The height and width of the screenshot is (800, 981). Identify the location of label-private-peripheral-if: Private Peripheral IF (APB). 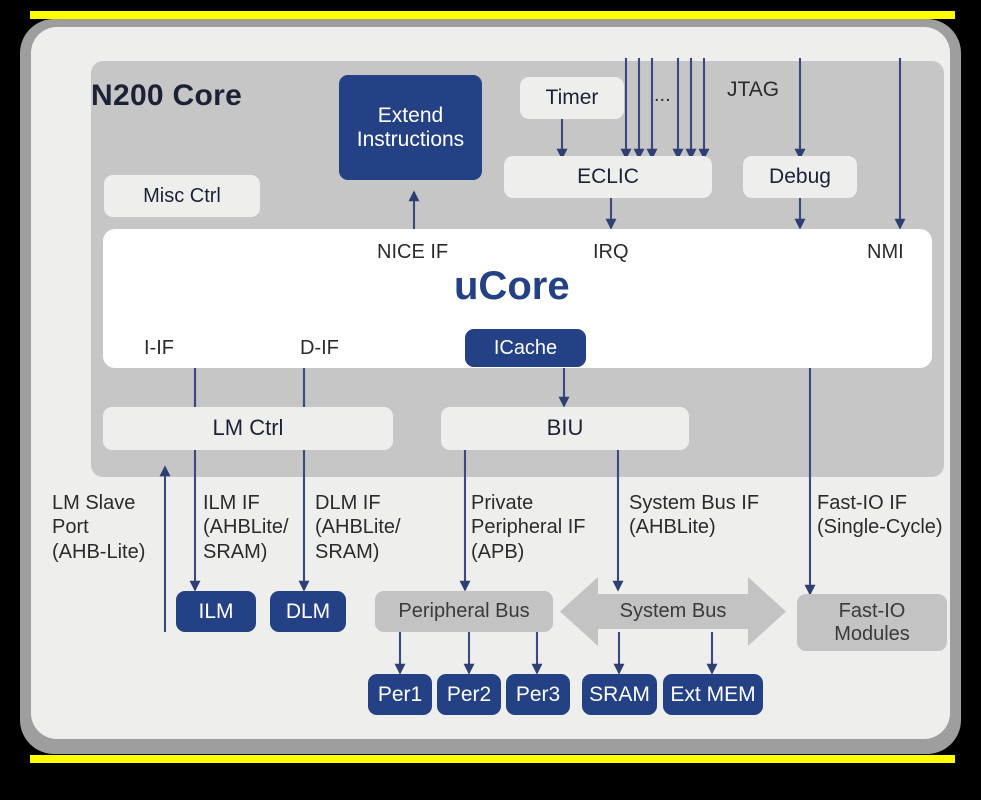
(528, 527).